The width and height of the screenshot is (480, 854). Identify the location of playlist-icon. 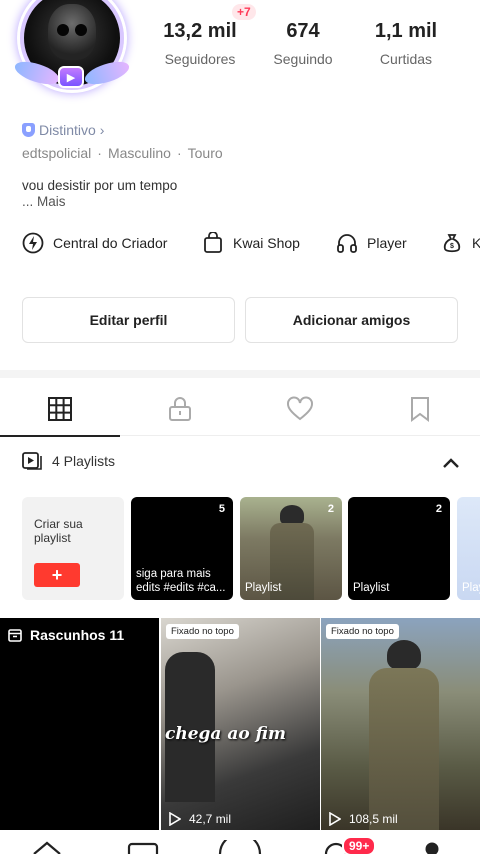
(32, 461).